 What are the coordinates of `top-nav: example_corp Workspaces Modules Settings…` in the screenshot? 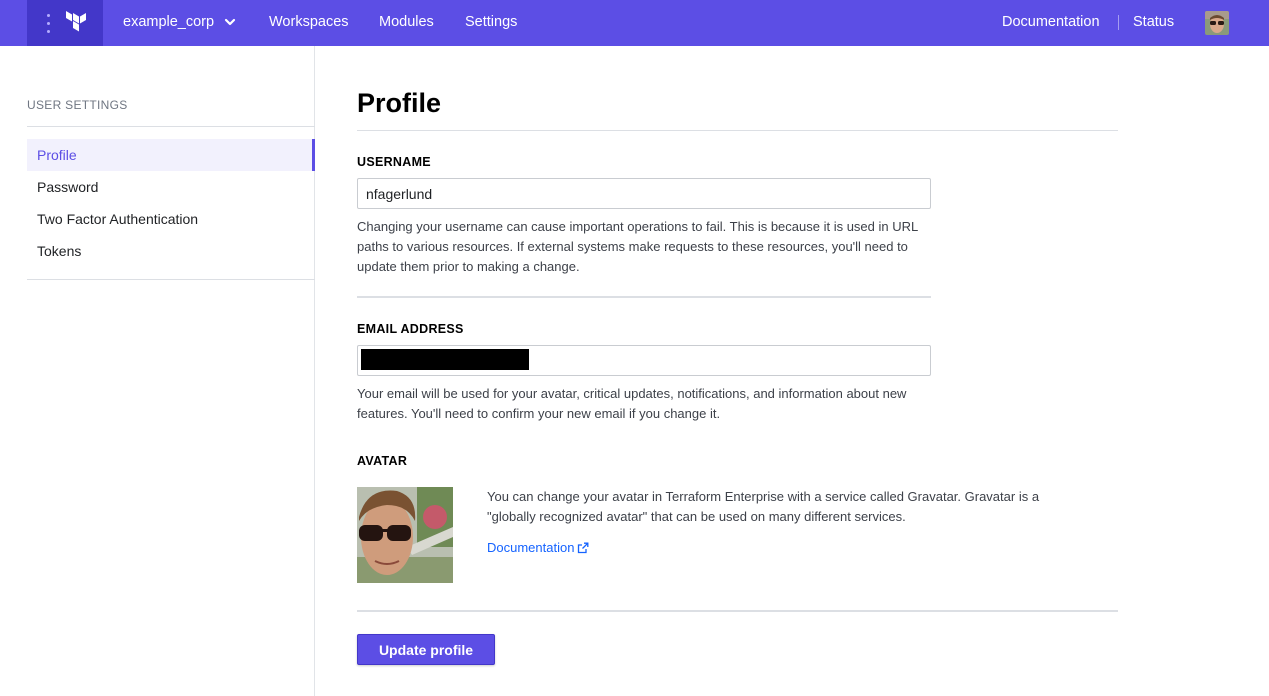 It's located at (634, 23).